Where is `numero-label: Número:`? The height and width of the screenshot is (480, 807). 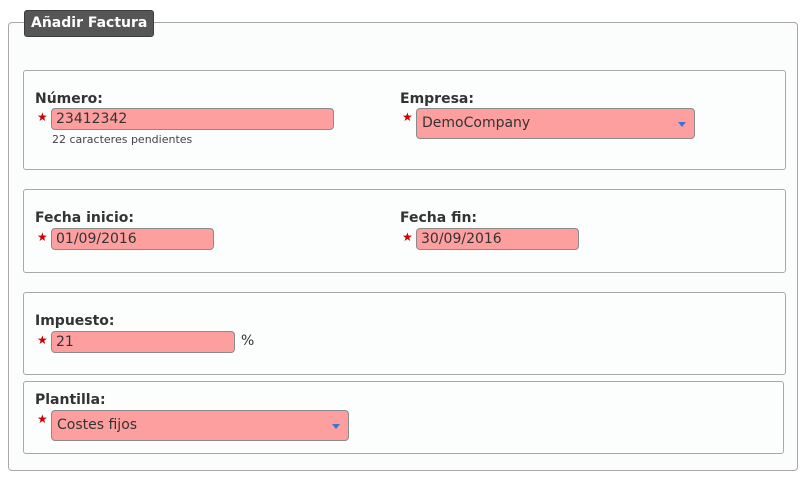 numero-label: Número: is located at coordinates (69, 99).